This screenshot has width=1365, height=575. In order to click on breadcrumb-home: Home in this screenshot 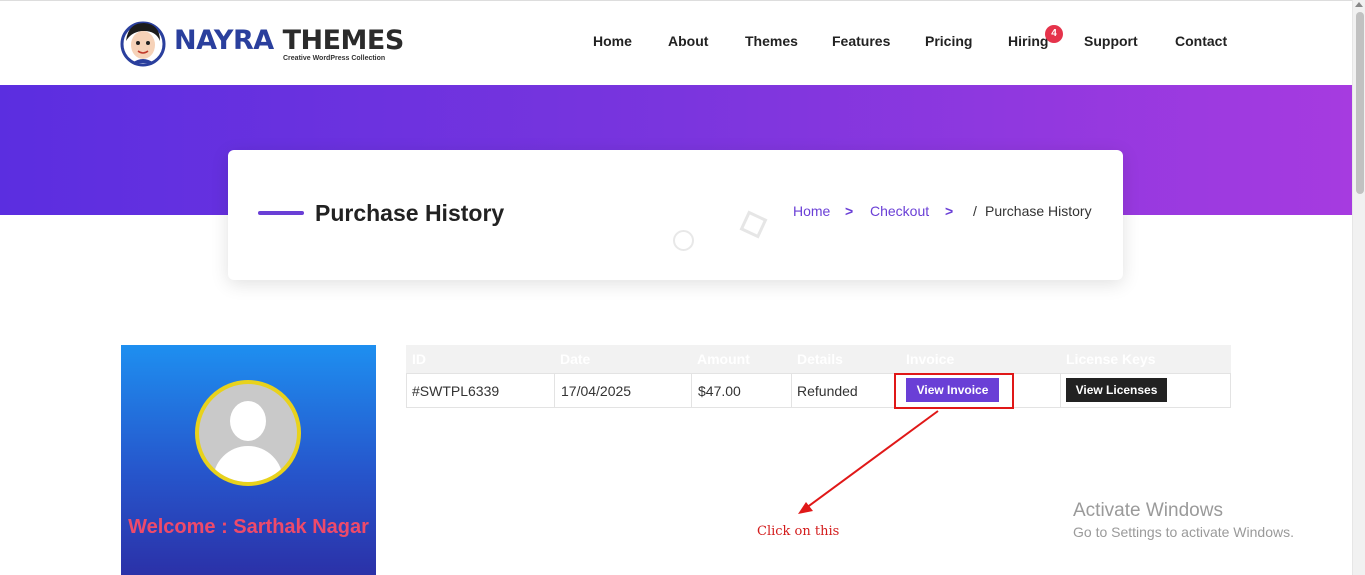, I will do `click(811, 211)`.